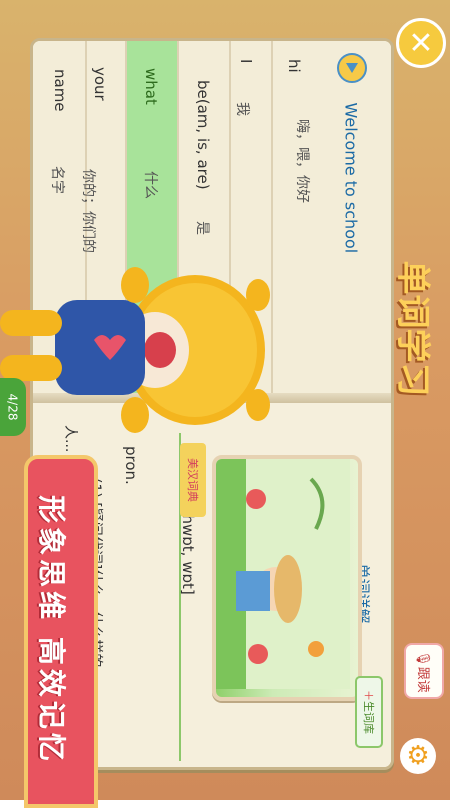  I want to click on follow-read-button: 🎙跟读, so click(424, 671).